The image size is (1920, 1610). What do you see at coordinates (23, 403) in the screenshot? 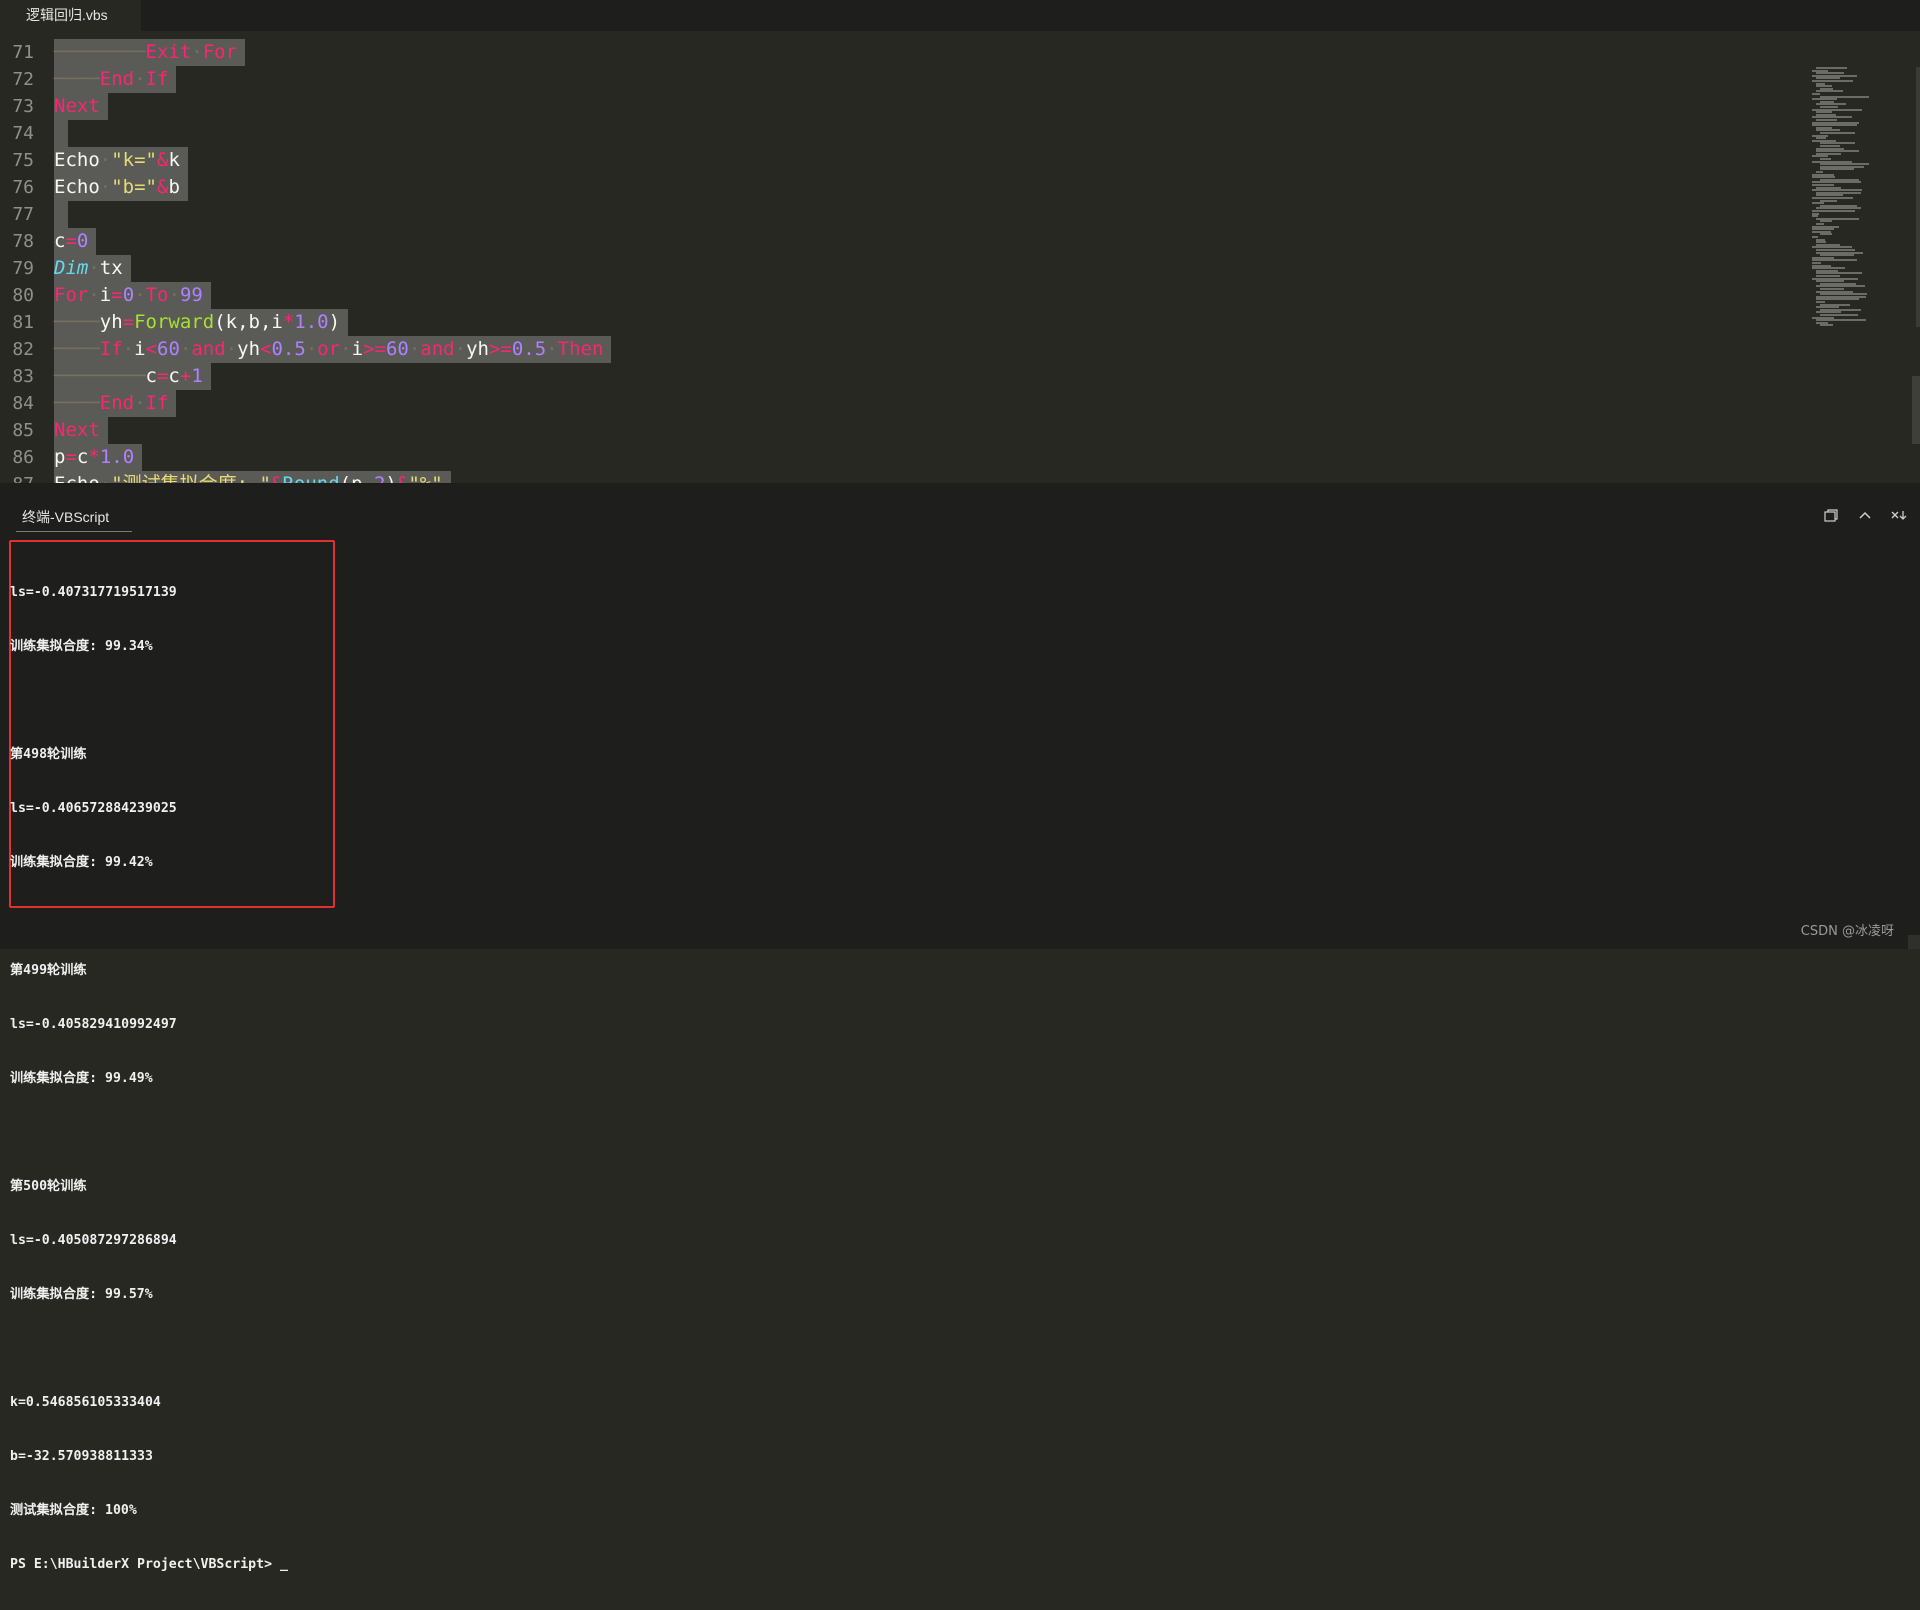
I see `line-number: 84` at bounding box center [23, 403].